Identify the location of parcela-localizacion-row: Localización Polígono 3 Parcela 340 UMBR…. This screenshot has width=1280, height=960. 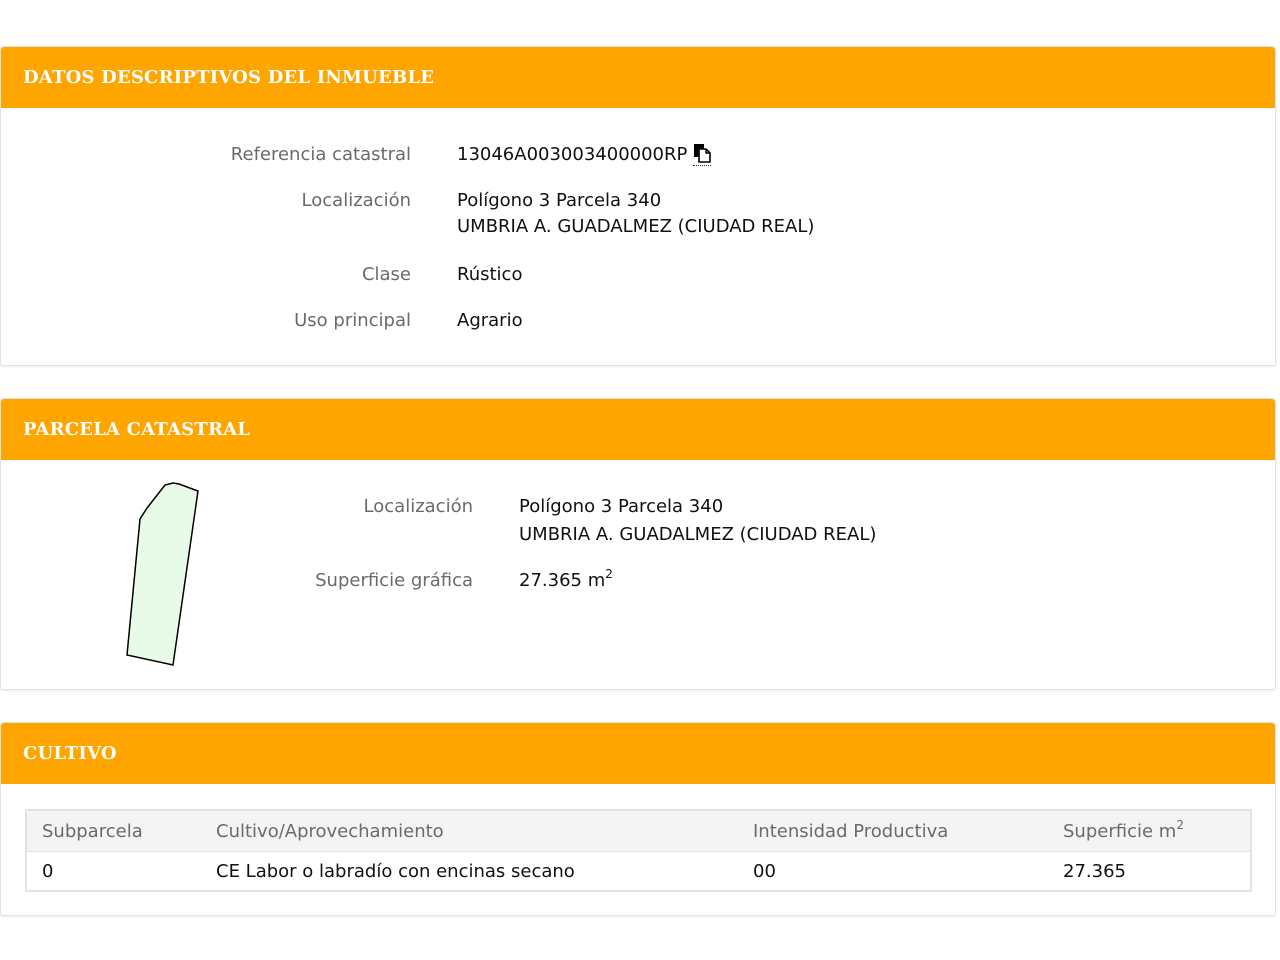
(439, 521).